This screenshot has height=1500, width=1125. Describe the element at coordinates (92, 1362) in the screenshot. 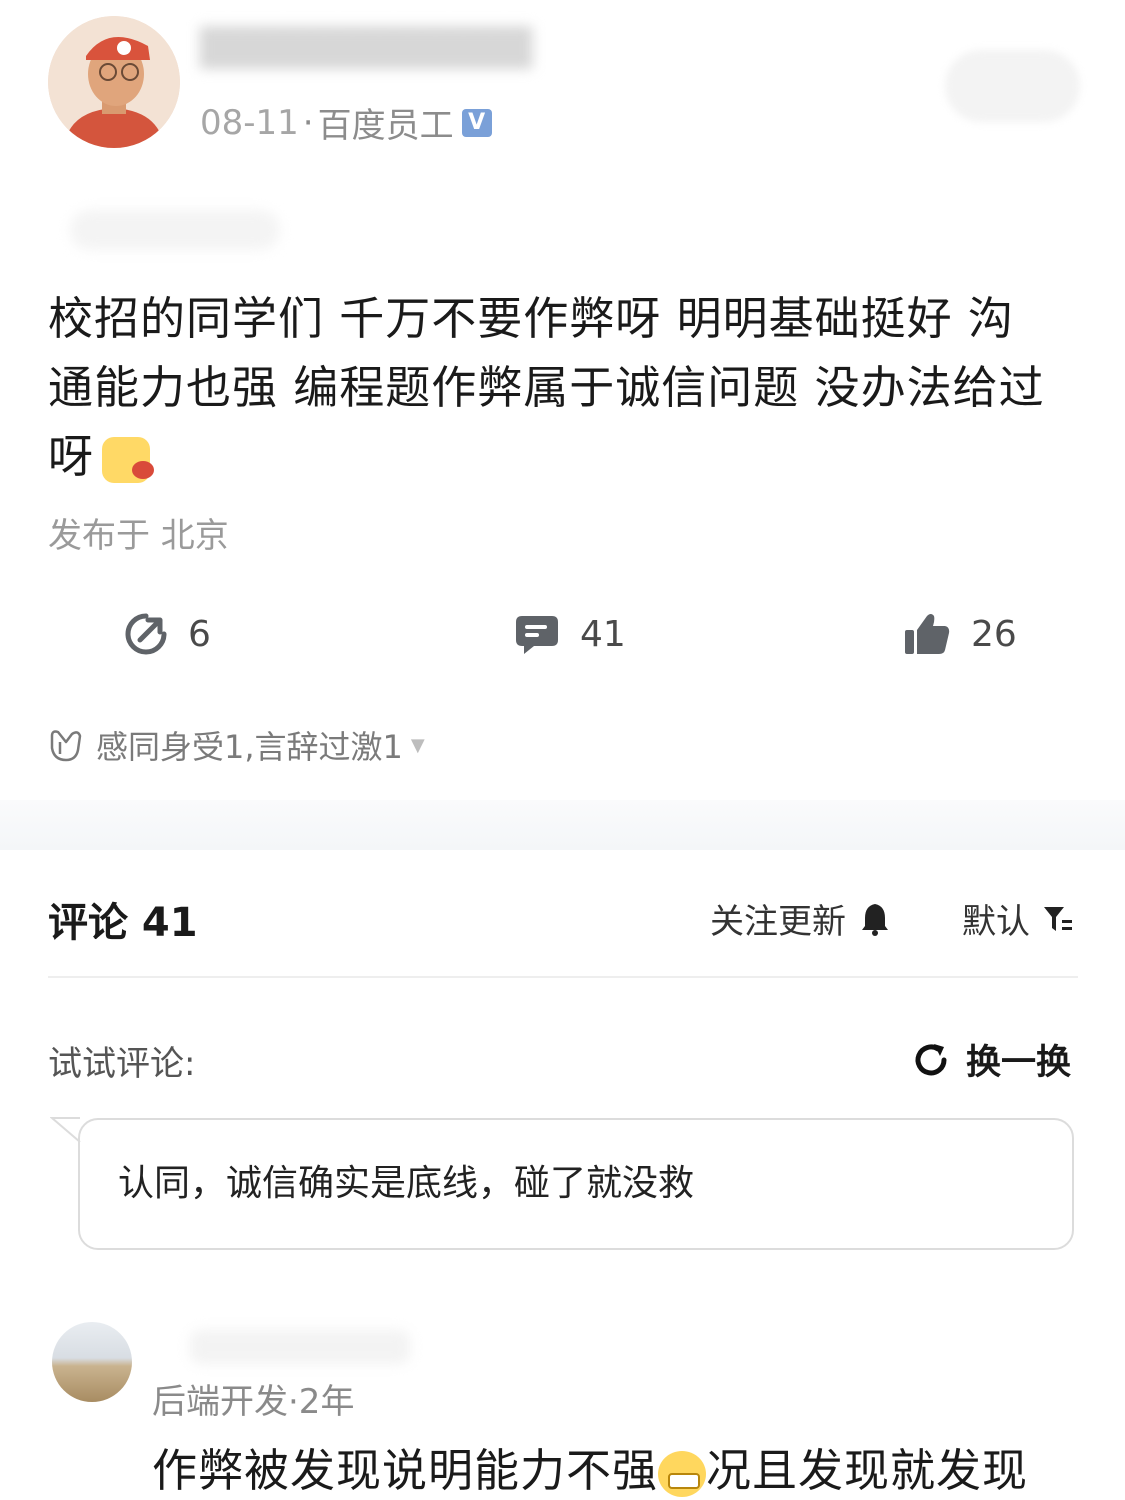

I see `commenter-avatar` at that location.